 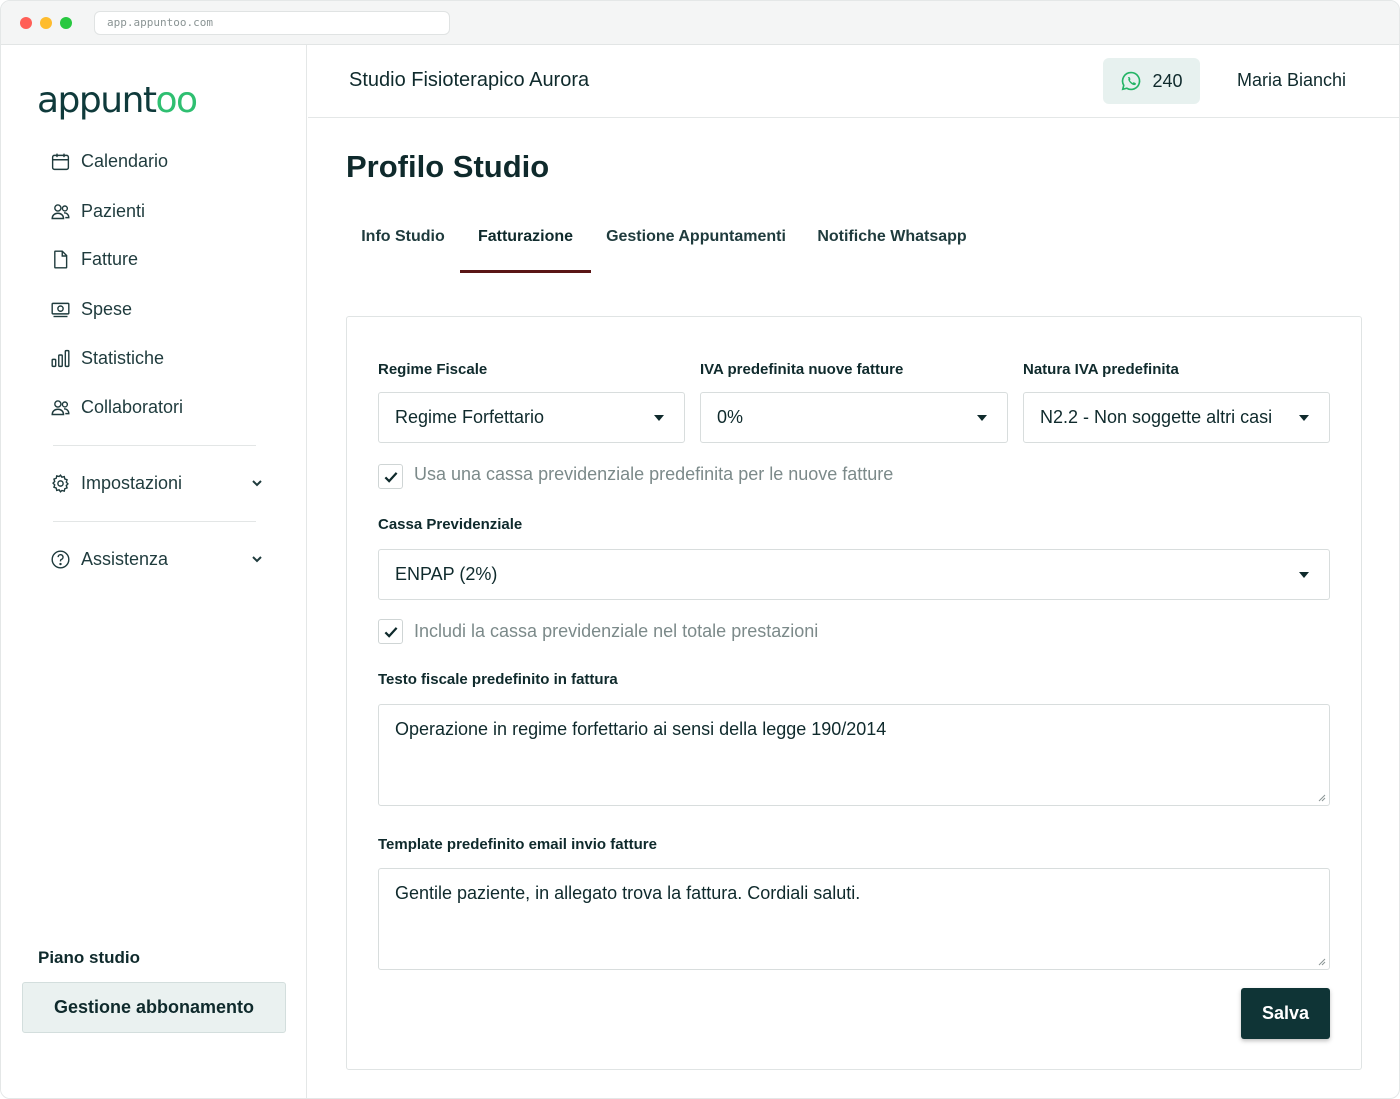 I want to click on template-email-label: Template predefinito email invio fatture, so click(x=517, y=844).